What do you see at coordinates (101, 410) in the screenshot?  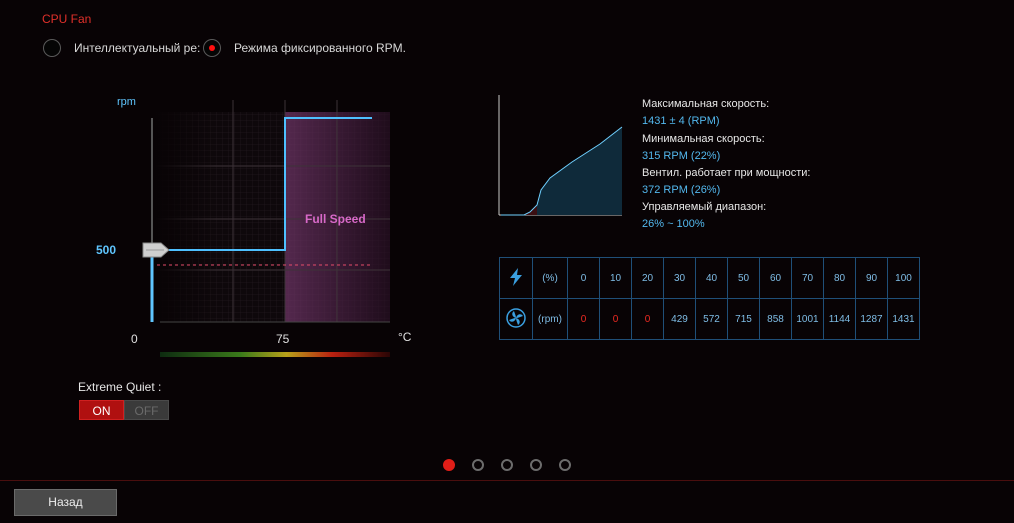 I see `extreme-quiet-on-button: ON` at bounding box center [101, 410].